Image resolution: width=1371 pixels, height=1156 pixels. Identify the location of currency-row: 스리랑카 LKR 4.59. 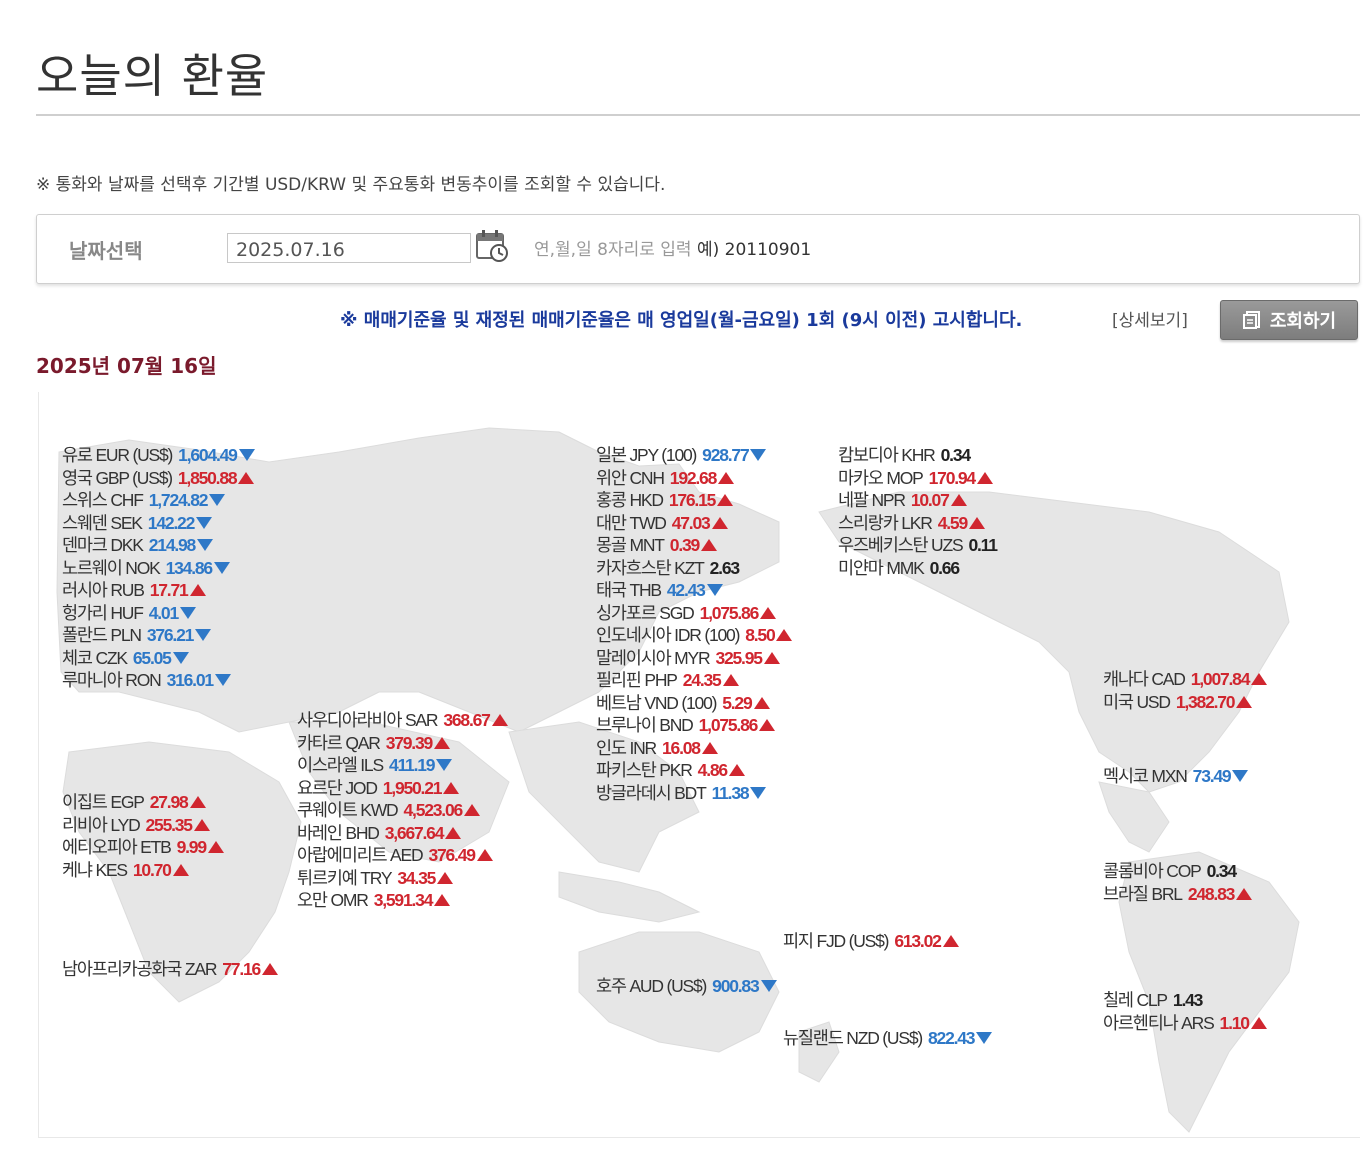
(917, 523).